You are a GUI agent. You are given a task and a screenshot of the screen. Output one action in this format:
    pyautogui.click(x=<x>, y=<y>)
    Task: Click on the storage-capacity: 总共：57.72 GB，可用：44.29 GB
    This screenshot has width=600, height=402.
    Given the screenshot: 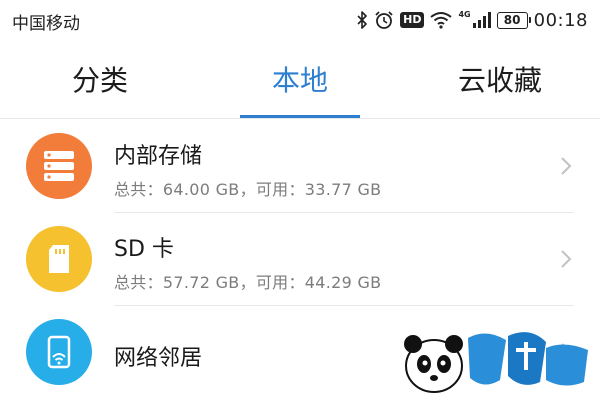 What is the action you would take?
    pyautogui.click(x=248, y=282)
    